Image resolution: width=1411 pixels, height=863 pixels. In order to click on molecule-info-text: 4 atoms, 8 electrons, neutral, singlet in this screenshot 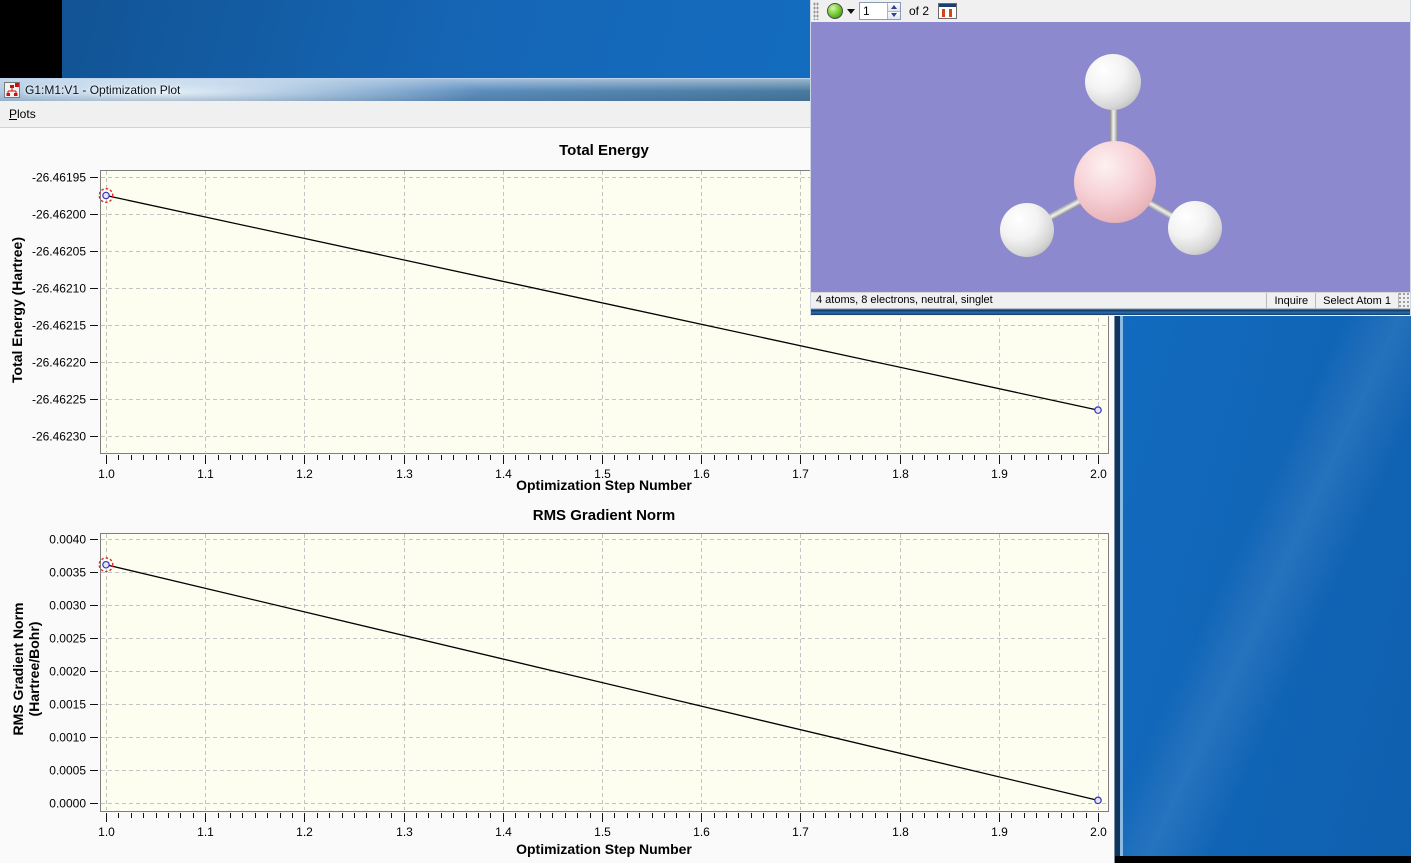, I will do `click(904, 300)`.